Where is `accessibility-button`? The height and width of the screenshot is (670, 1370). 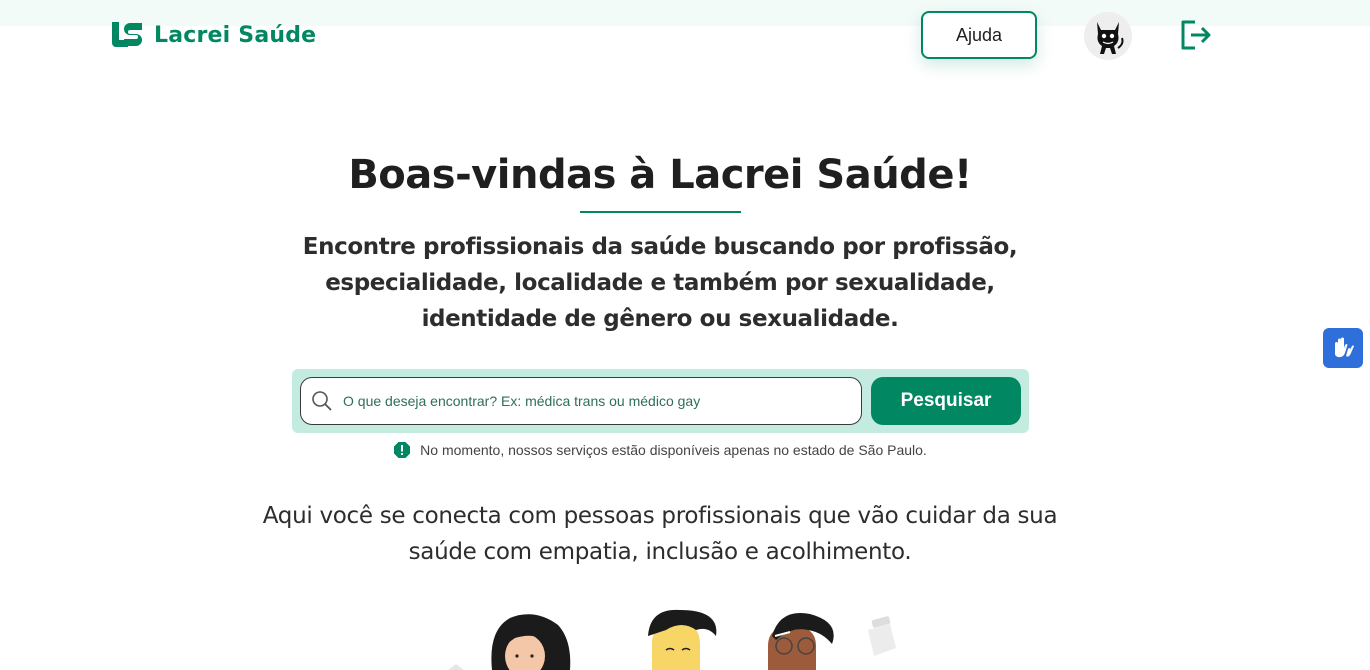 accessibility-button is located at coordinates (1343, 348).